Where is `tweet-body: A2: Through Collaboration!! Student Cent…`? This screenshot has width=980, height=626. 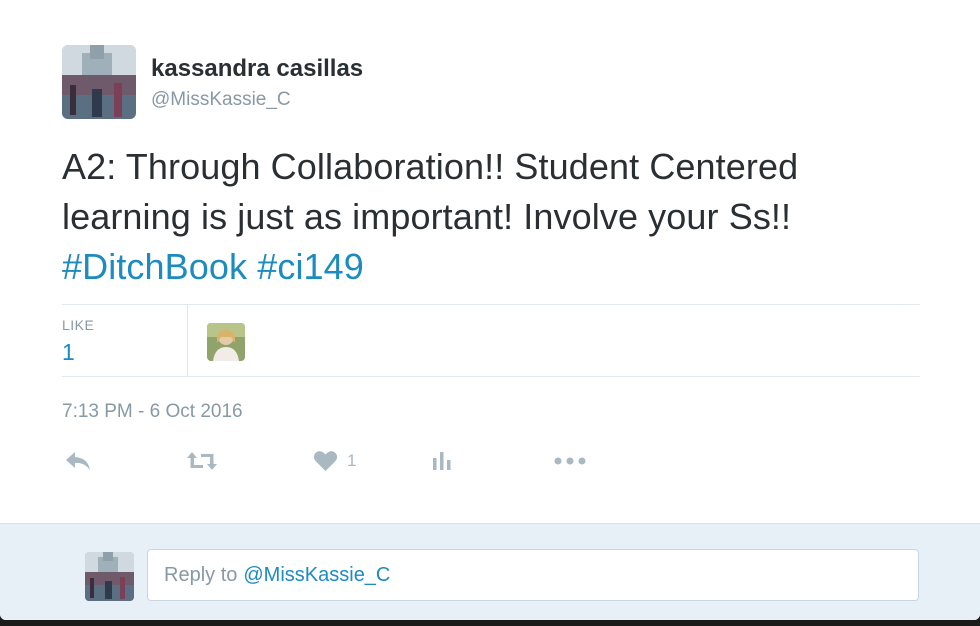 tweet-body: A2: Through Collaboration!! Student Cent… is located at coordinates (430, 191).